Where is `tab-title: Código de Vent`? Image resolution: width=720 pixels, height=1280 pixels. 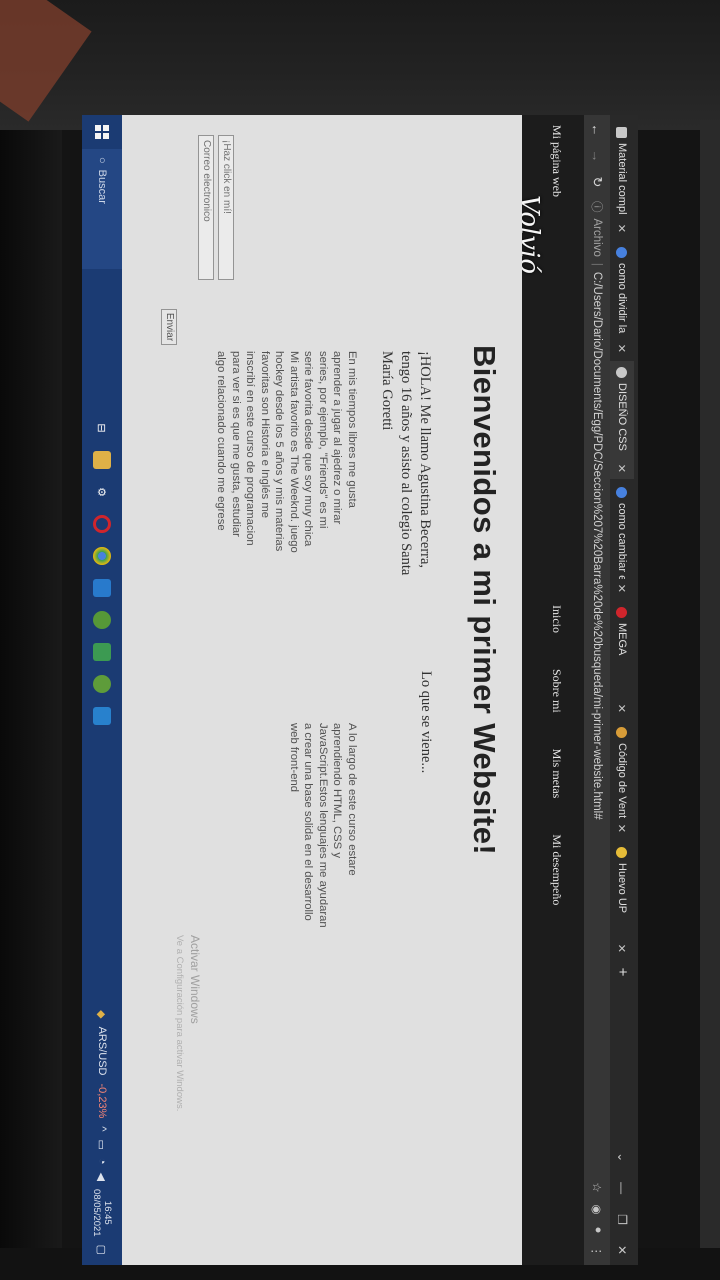 tab-title: Código de Vent is located at coordinates (622, 781).